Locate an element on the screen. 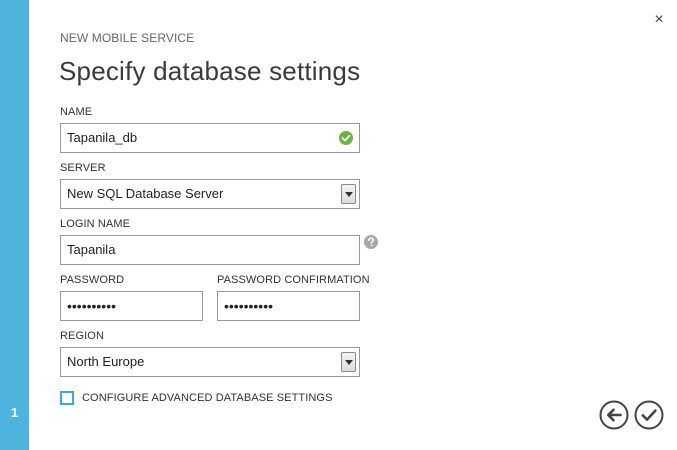 The width and height of the screenshot is (677, 450). password-confirmation-label: PASSWORD CONFIRMATION is located at coordinates (293, 280).